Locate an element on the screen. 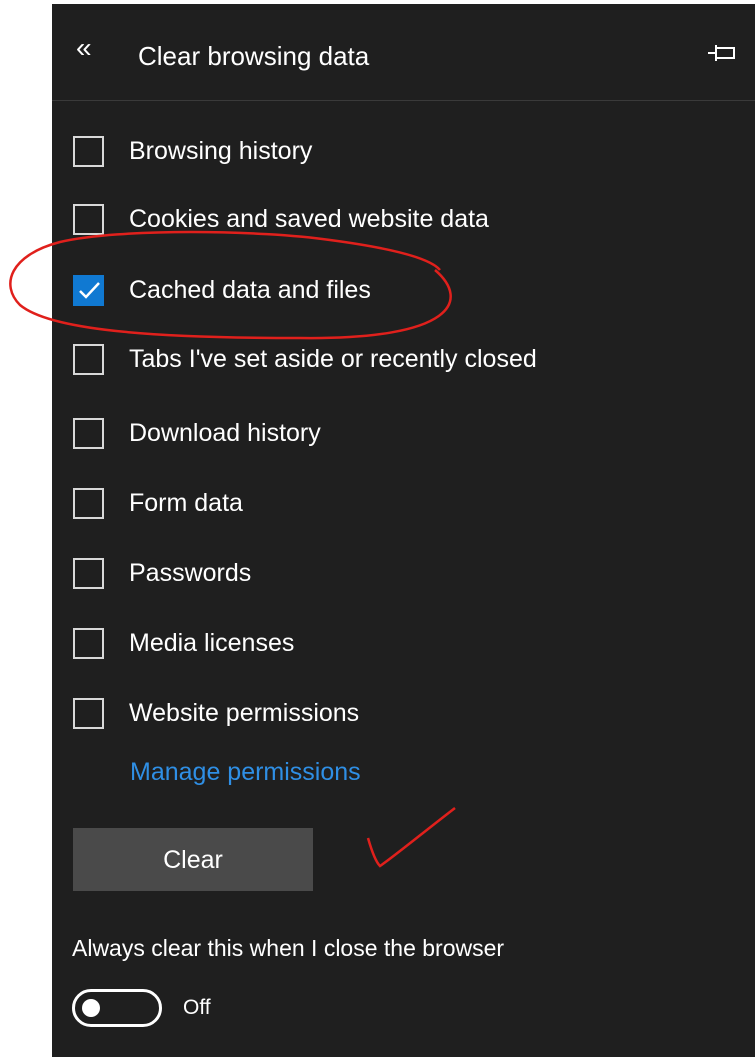  option-label: Browsing history is located at coordinates (221, 151).